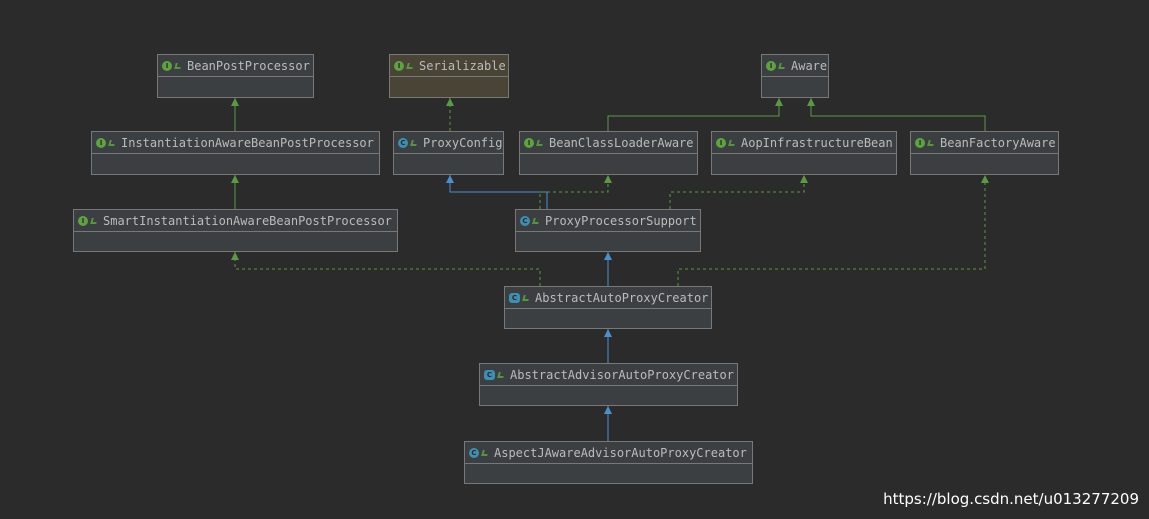 The height and width of the screenshot is (519, 1149). What do you see at coordinates (622, 297) in the screenshot?
I see `node-label: AbstractAutoProxyCreator` at bounding box center [622, 297].